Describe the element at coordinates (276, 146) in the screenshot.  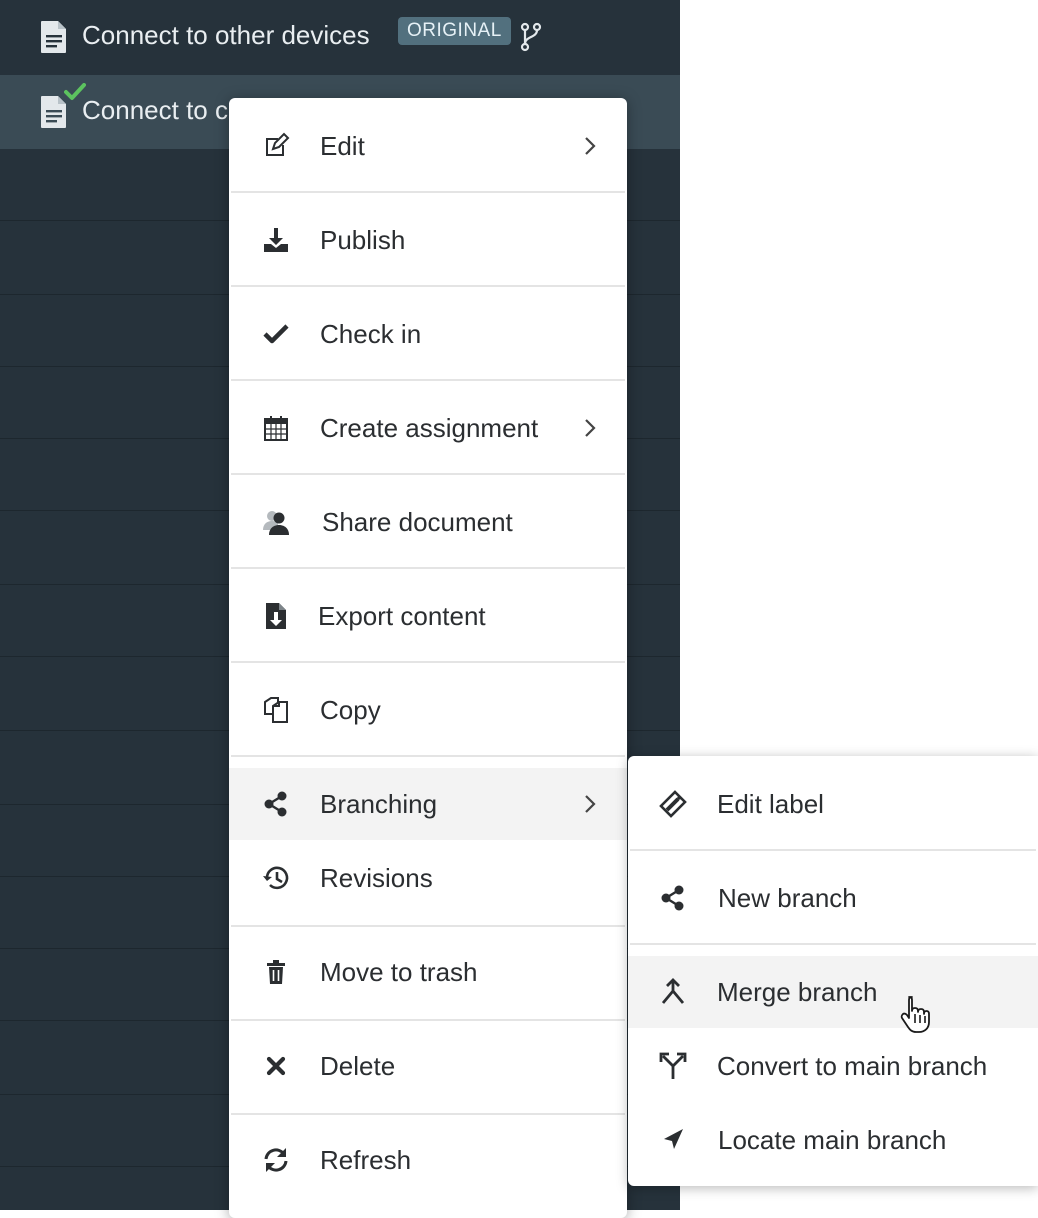
I see `edit-icon` at that location.